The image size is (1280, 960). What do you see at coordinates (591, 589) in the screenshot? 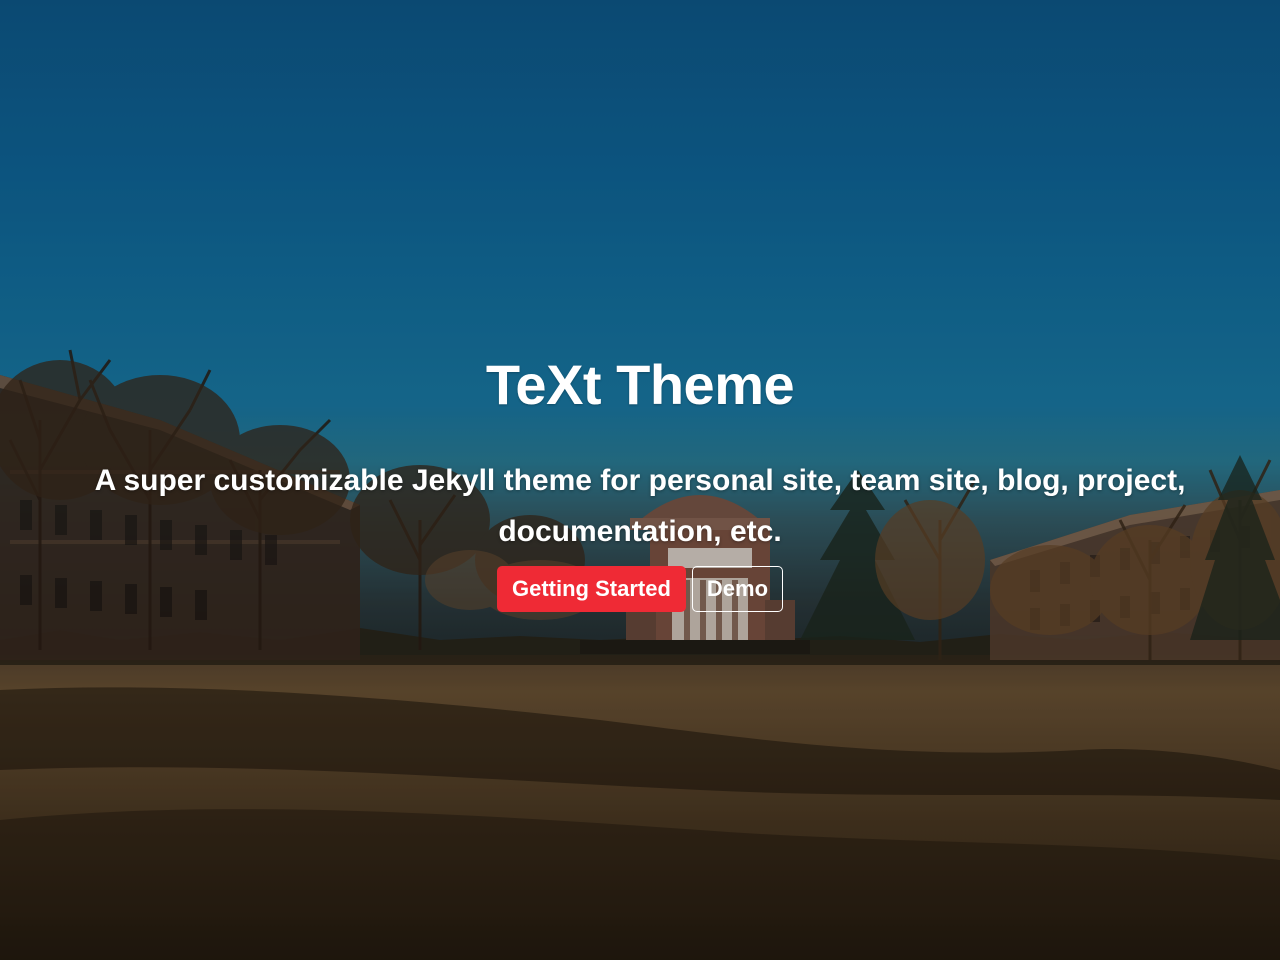
I see `getting-started-button: Getting Started` at bounding box center [591, 589].